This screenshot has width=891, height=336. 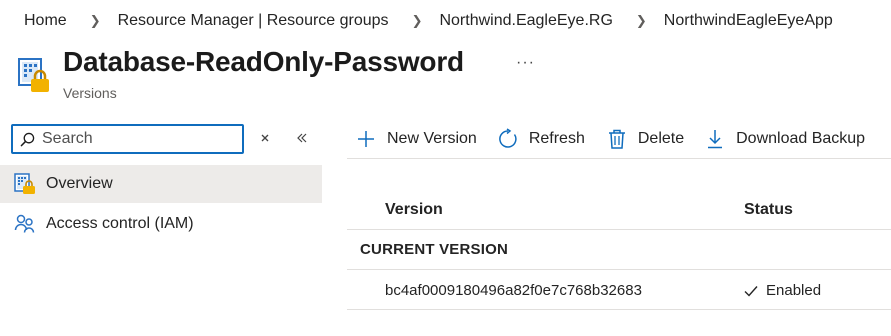 I want to click on delete-label: Delete, so click(x=661, y=138).